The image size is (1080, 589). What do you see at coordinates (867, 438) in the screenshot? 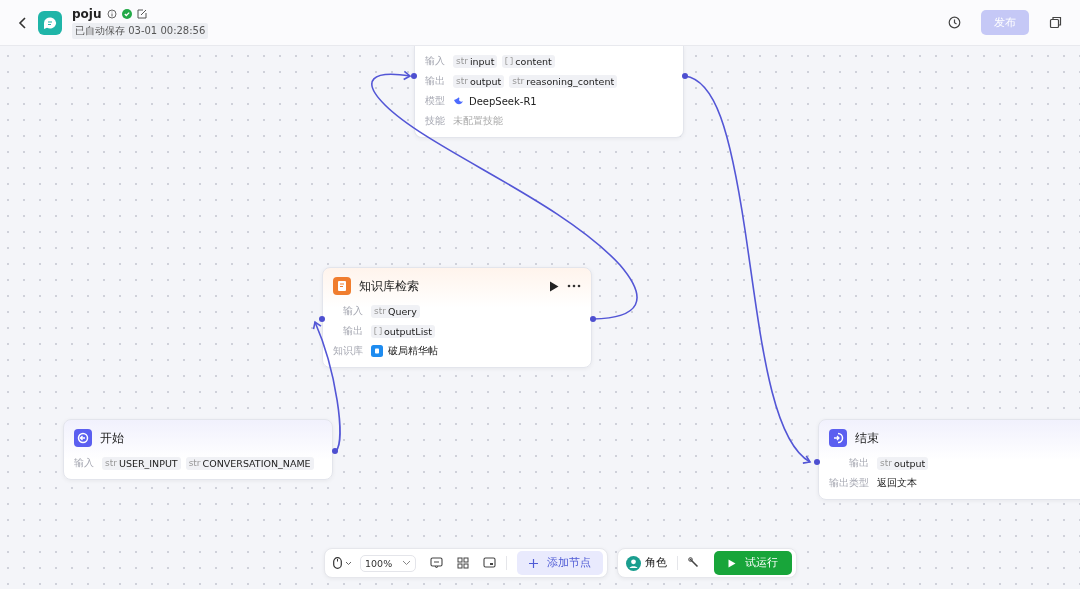
I see `node-title: 结束` at bounding box center [867, 438].